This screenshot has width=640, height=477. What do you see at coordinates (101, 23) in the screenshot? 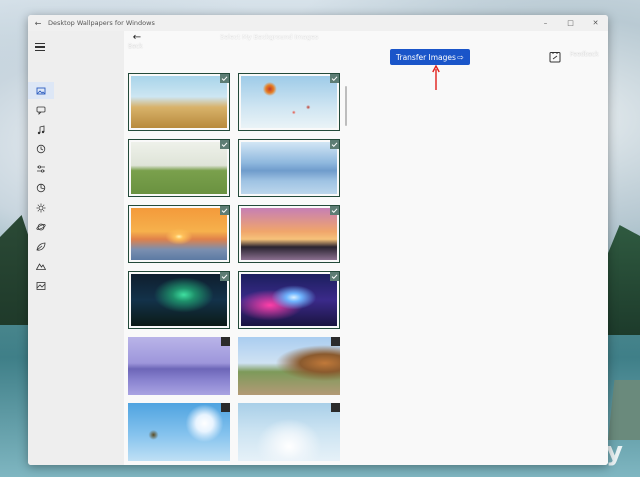
I see `window-title: Desktop Wallpapers for Windows` at bounding box center [101, 23].